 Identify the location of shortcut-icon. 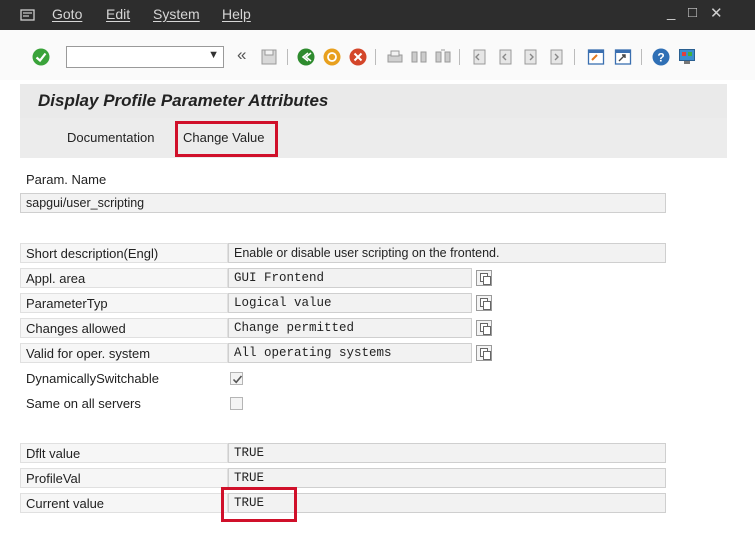
(623, 57).